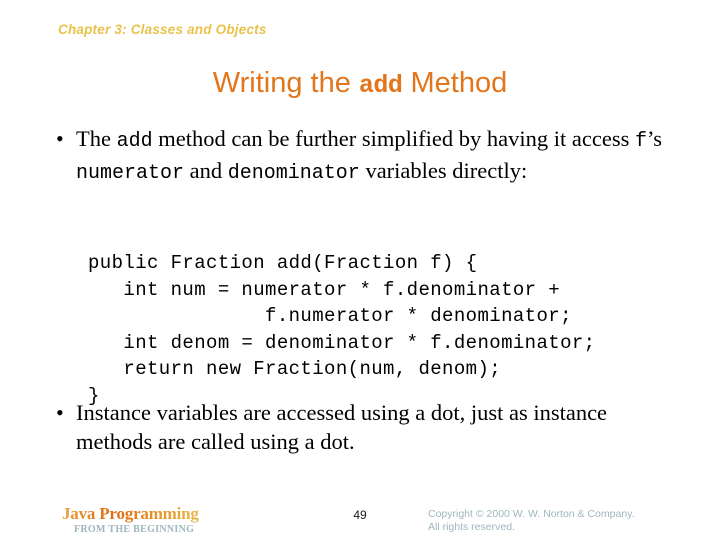 Image resolution: width=720 pixels, height=540 pixels. I want to click on brand-subtitle: FROM THE BEGINNING, so click(134, 529).